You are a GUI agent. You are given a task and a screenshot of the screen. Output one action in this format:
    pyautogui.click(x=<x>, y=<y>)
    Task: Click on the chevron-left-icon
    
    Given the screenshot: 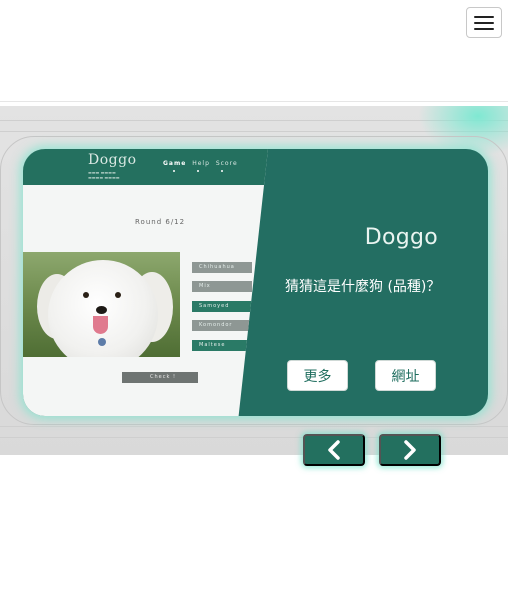 What is the action you would take?
    pyautogui.click(x=334, y=450)
    